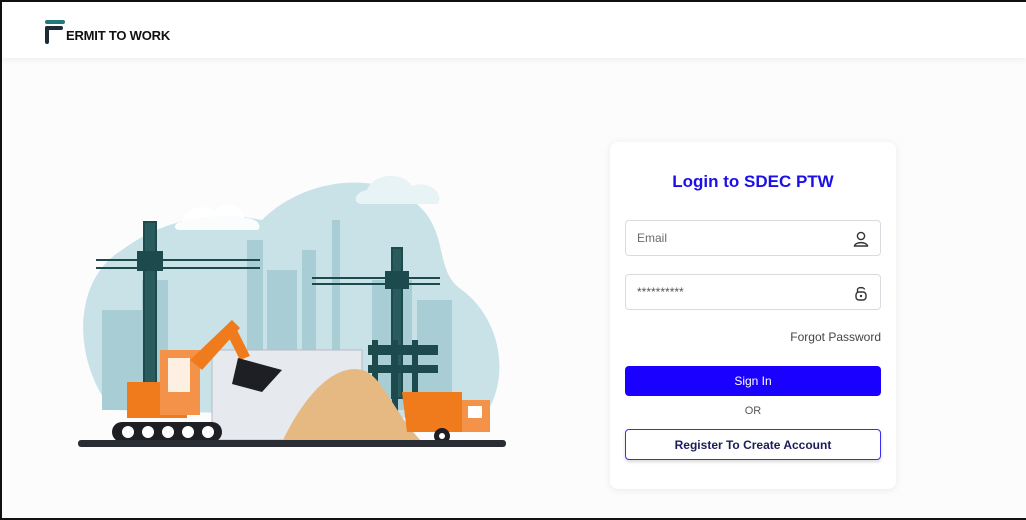  What do you see at coordinates (753, 444) in the screenshot?
I see `register-button: Register To Create Account` at bounding box center [753, 444].